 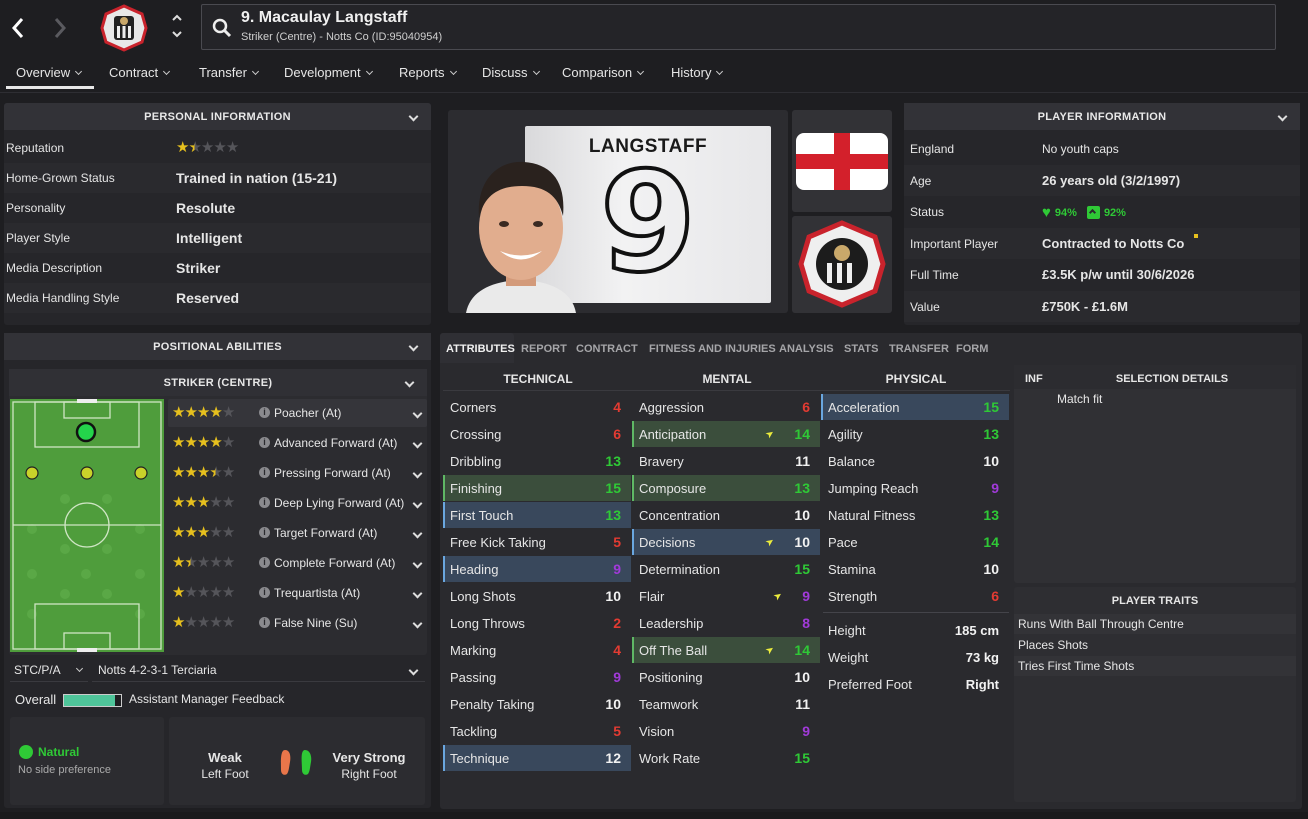 What do you see at coordinates (63, 298) in the screenshot?
I see `personal-row-label: Media Handling Style` at bounding box center [63, 298].